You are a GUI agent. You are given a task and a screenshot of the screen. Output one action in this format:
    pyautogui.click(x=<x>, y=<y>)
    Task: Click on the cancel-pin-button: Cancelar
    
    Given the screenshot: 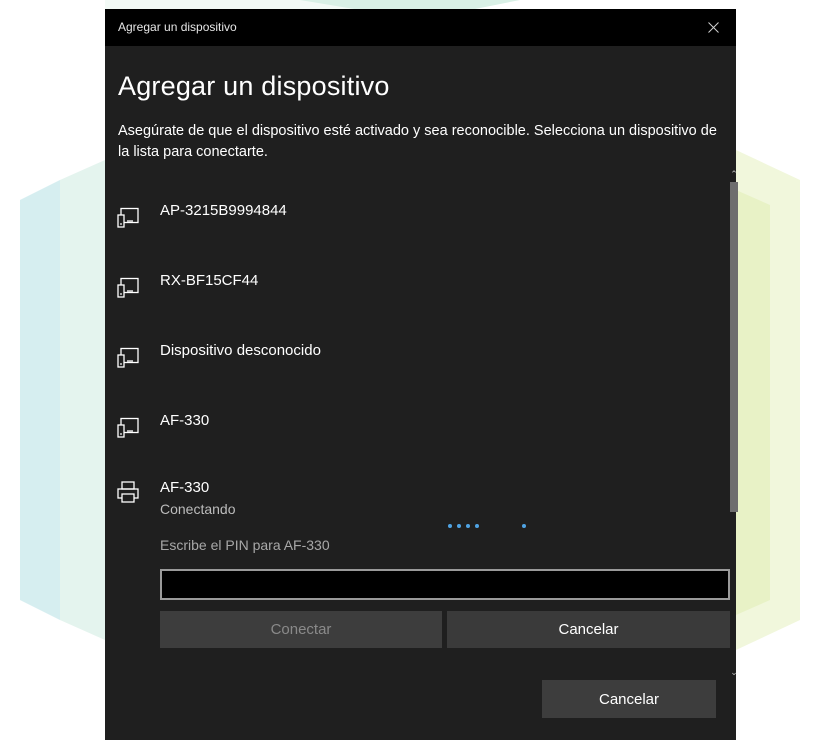 What is the action you would take?
    pyautogui.click(x=588, y=629)
    